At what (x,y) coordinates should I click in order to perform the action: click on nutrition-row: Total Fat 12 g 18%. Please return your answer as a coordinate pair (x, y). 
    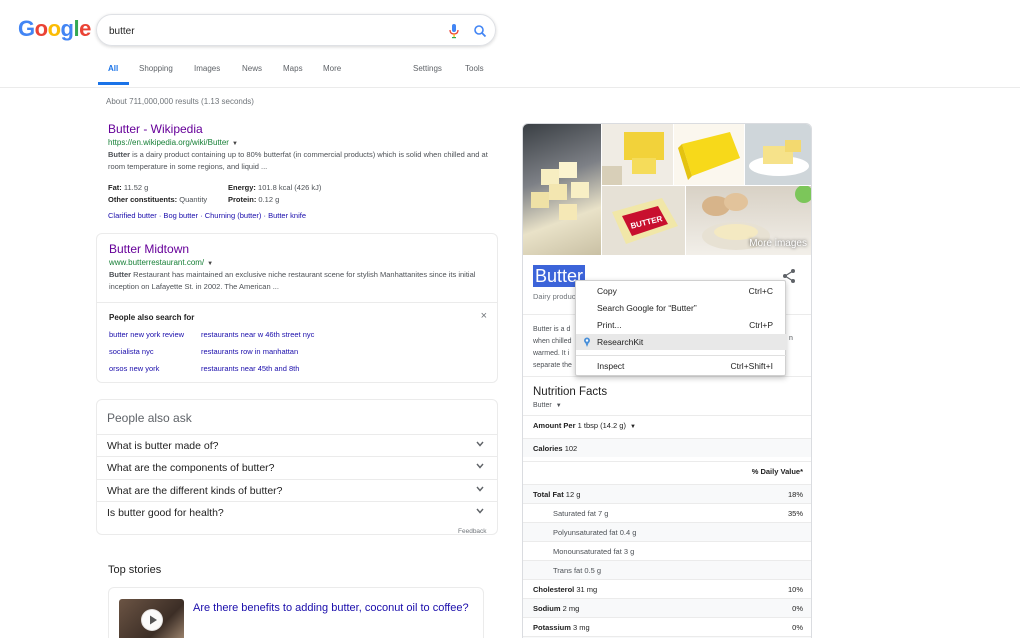
    Looking at the image, I should click on (667, 493).